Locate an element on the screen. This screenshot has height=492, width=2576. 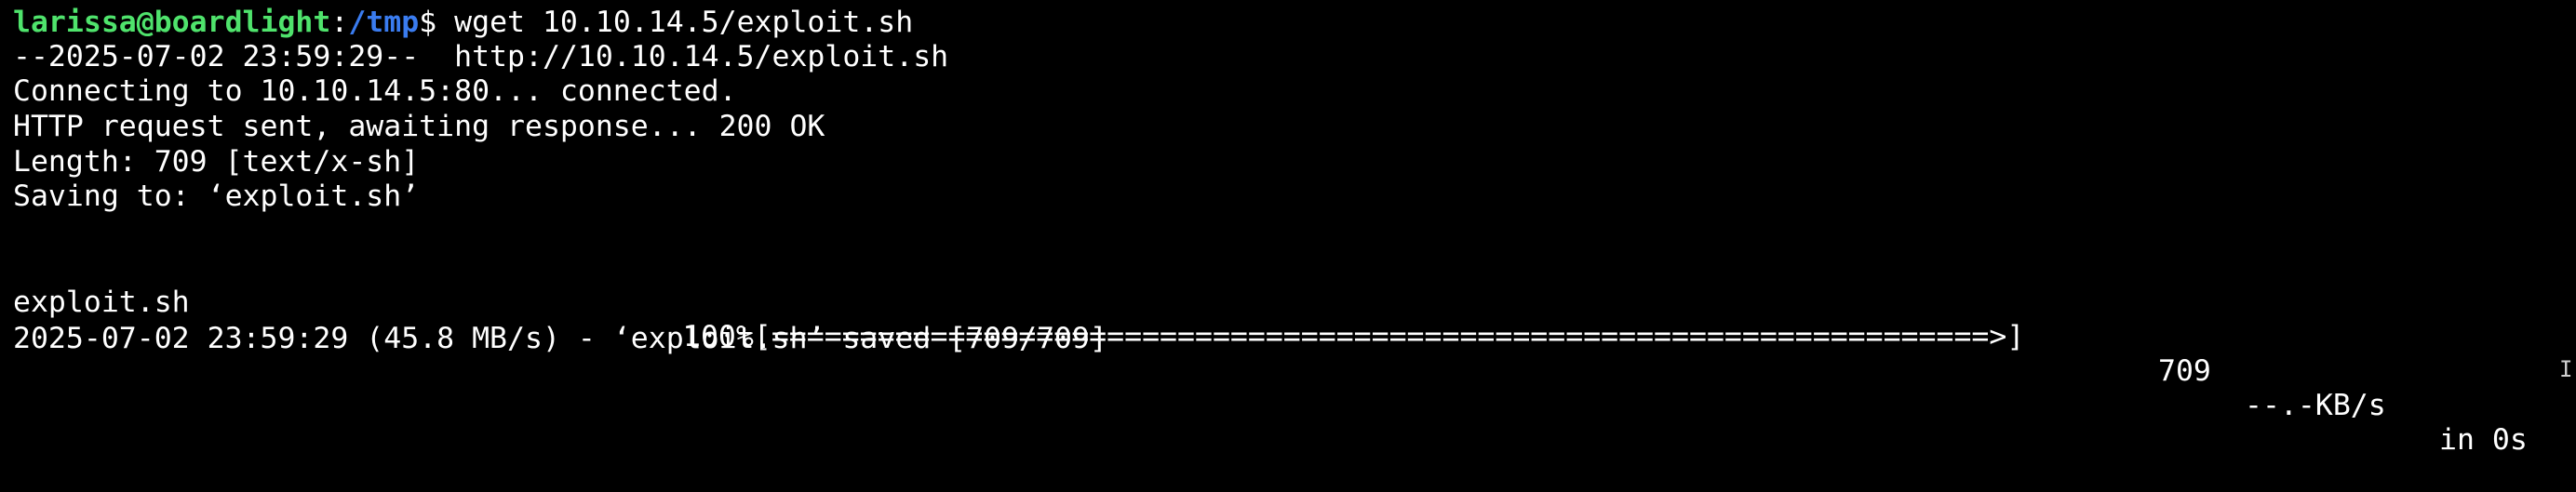
progress-speed: --.-KB/s is located at coordinates (2315, 405).